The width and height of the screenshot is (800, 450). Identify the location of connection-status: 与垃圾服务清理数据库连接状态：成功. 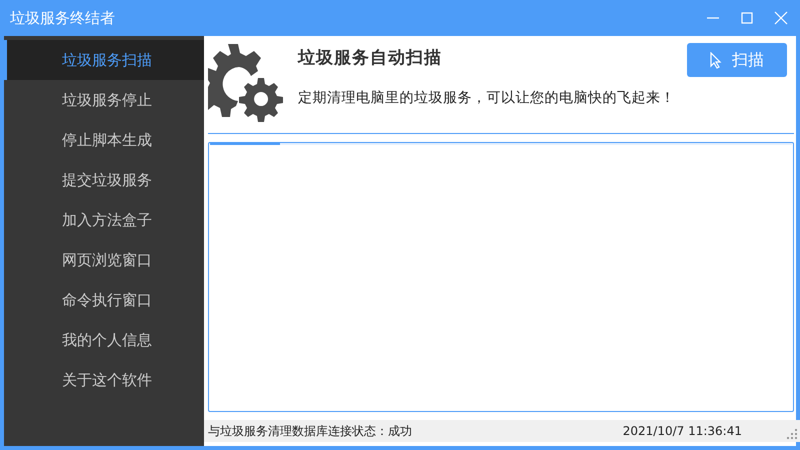
(310, 431).